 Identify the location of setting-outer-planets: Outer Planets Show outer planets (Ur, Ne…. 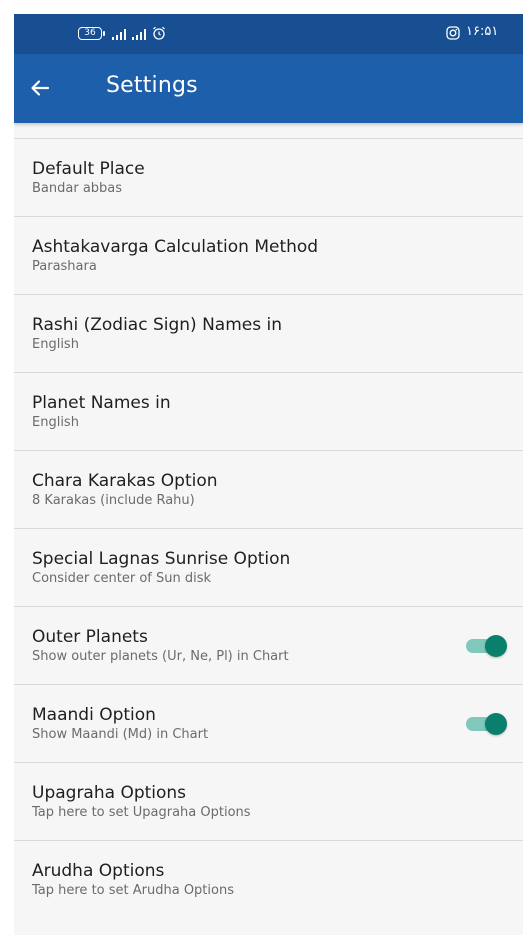
(268, 645).